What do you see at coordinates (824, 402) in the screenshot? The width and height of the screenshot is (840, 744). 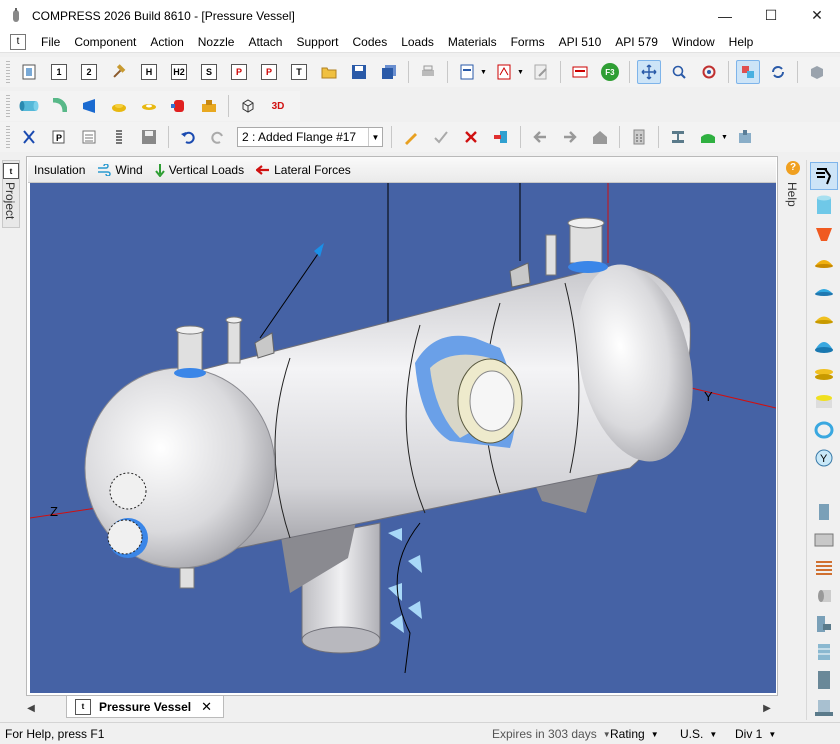 I see `palette-cover-button` at bounding box center [824, 402].